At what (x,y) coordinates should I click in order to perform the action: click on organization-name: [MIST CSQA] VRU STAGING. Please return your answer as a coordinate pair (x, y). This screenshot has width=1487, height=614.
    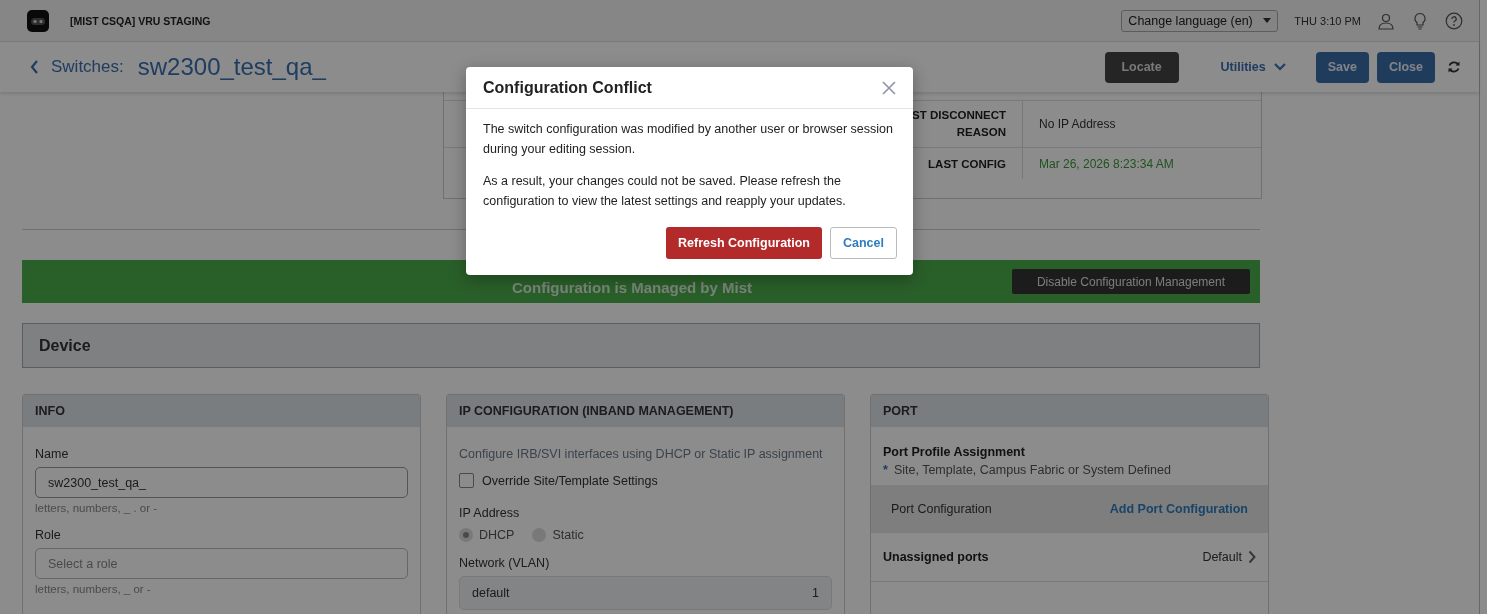
    Looking at the image, I should click on (140, 20).